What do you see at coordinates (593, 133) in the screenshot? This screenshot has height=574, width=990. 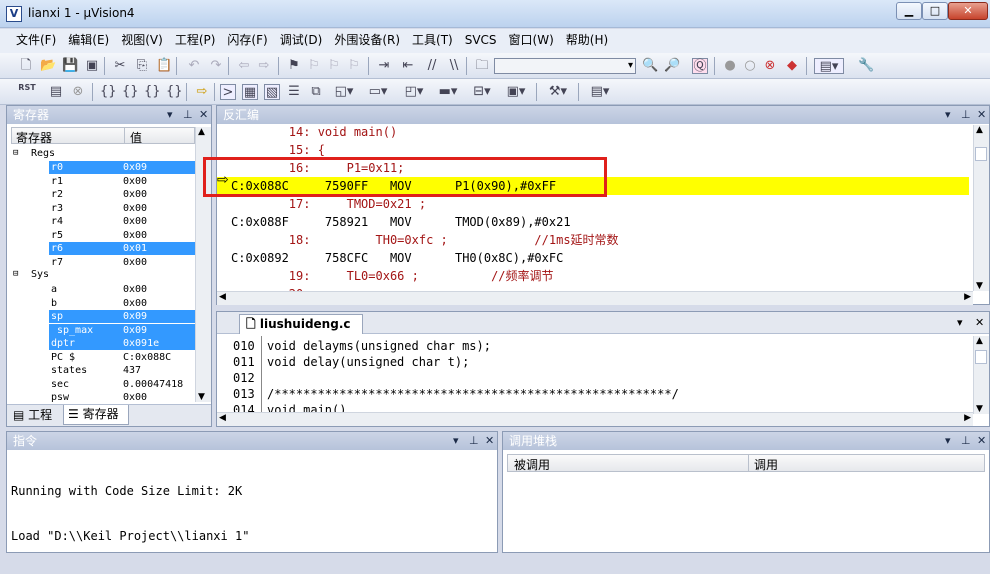 I see `source-line: 14: void main()` at bounding box center [593, 133].